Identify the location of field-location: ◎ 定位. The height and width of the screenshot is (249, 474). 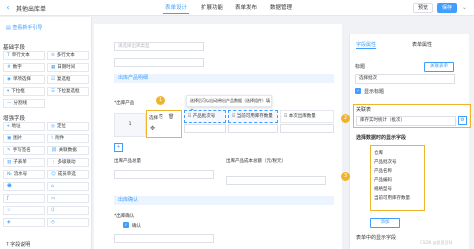
(68, 126).